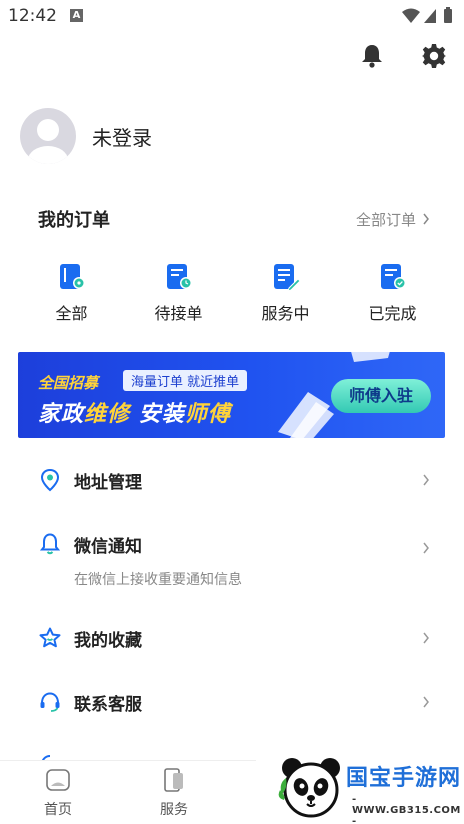 The image size is (464, 824). I want to click on star-icon, so click(50, 638).